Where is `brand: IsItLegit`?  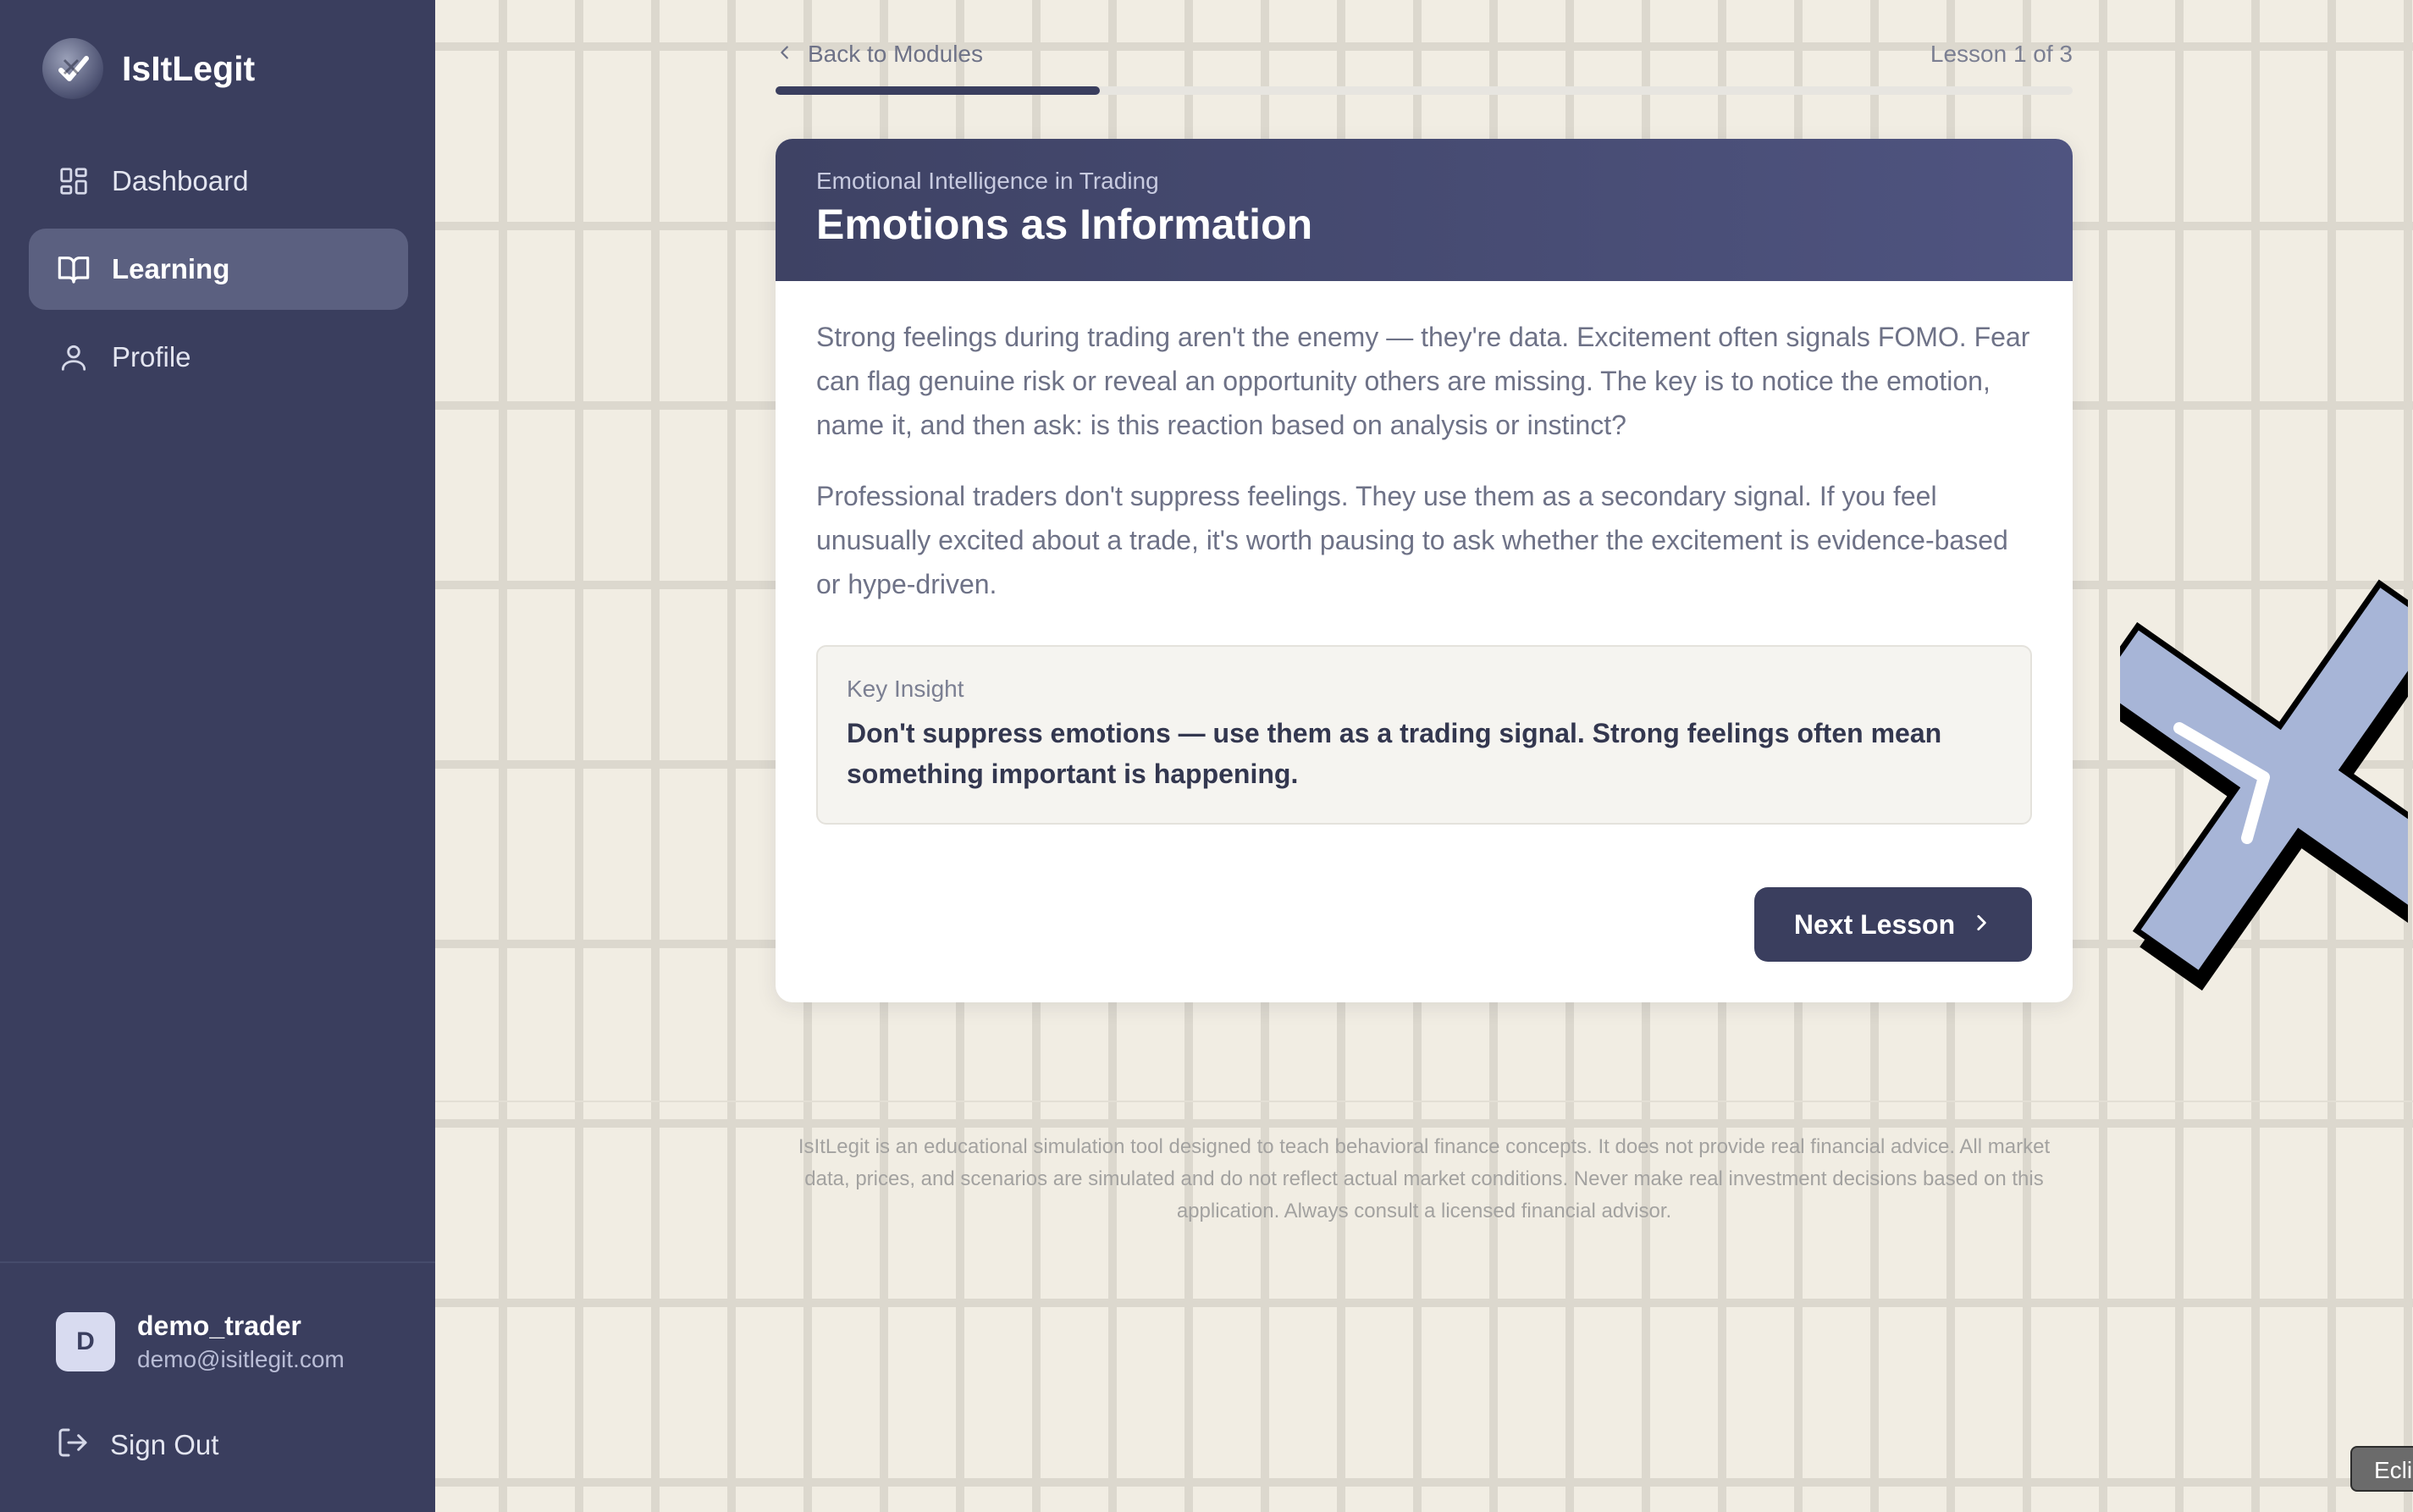
brand: IsItLegit is located at coordinates (148, 68).